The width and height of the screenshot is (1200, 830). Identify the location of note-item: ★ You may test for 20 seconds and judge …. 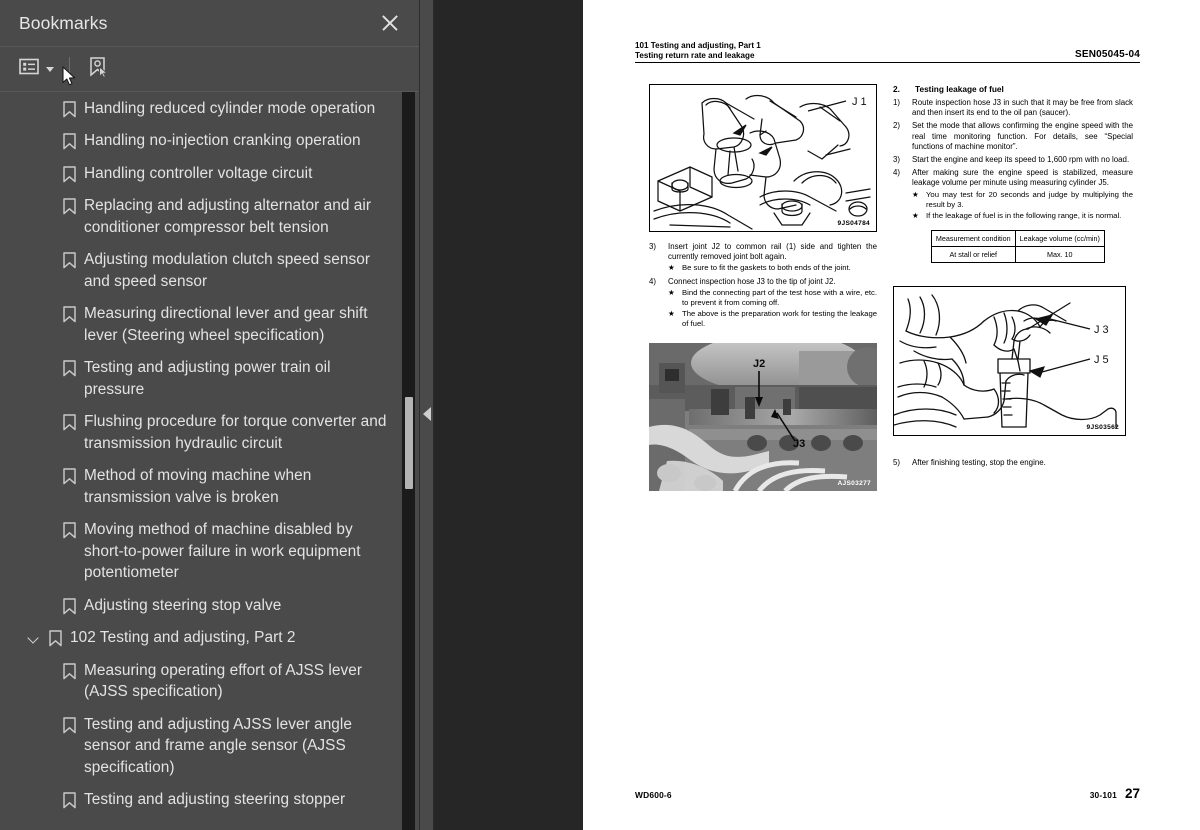
(1013, 200).